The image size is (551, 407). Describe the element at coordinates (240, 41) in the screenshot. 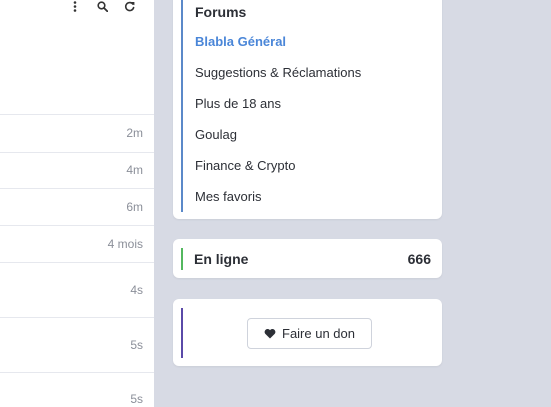

I see `forum-link-blabla-general: Blabla Général` at that location.